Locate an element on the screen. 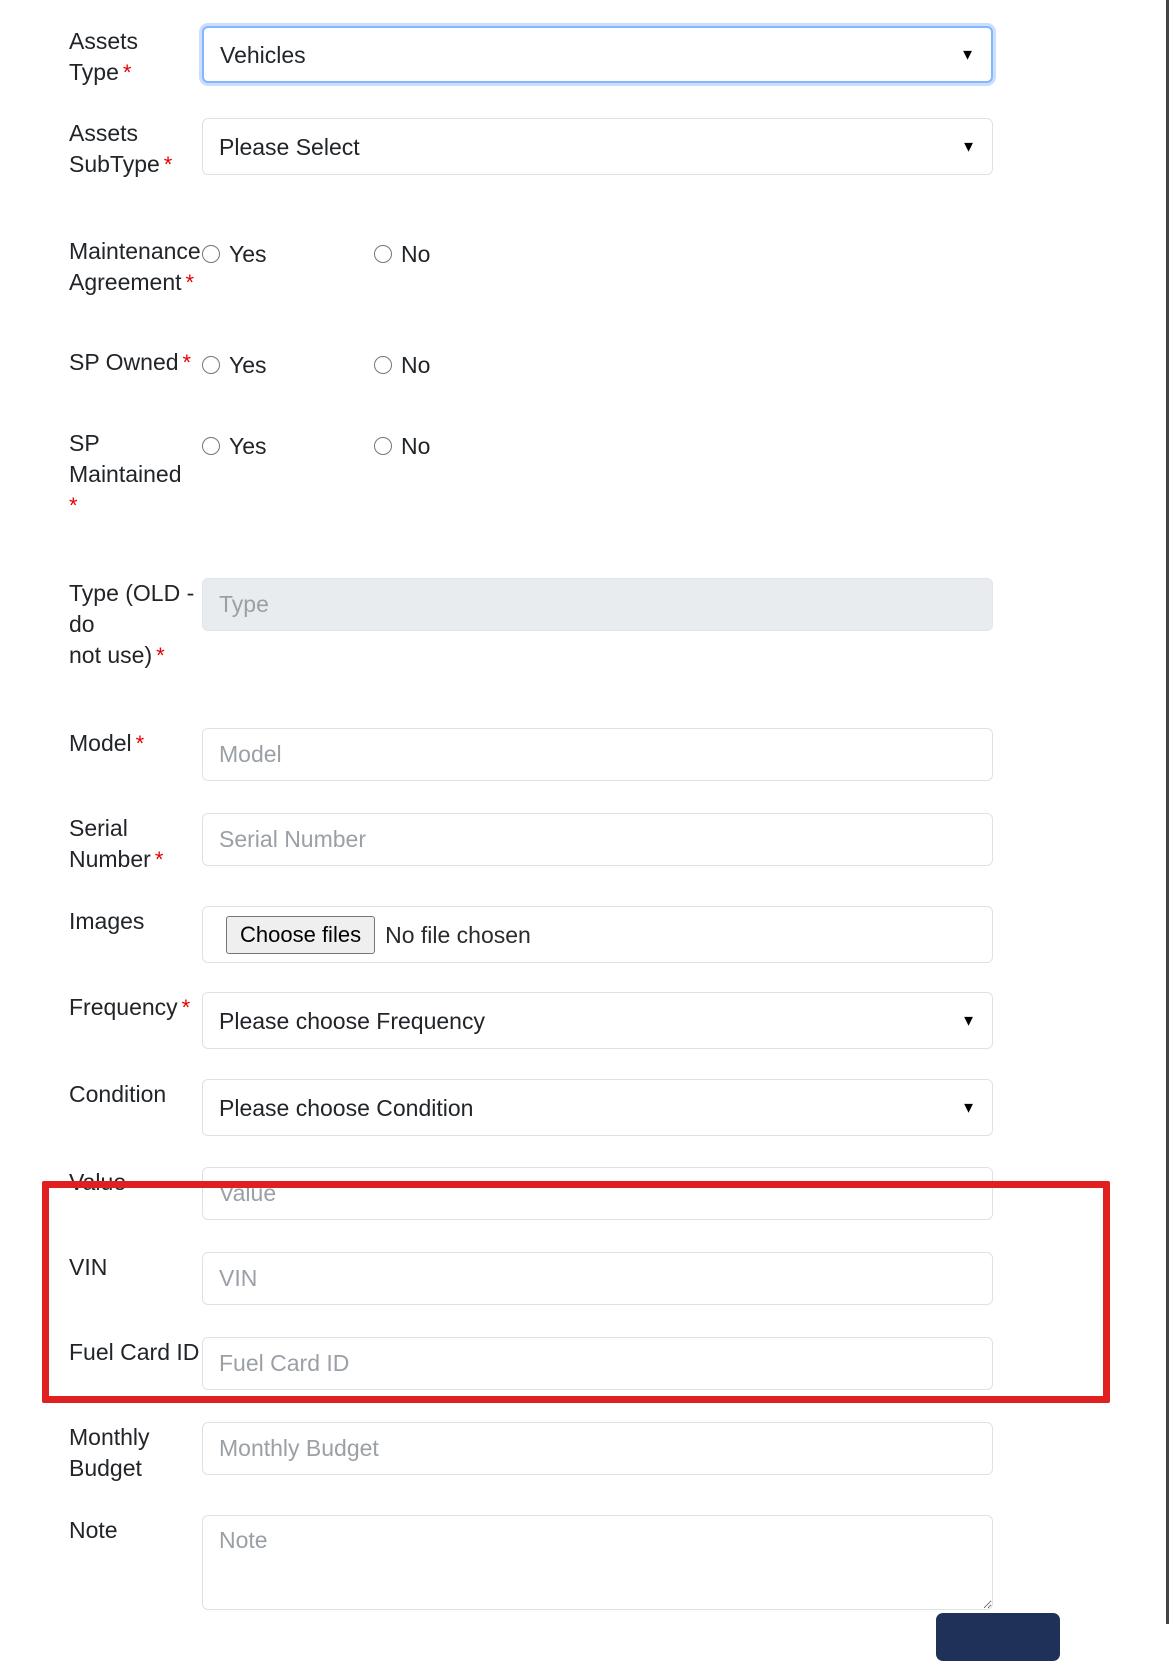 The height and width of the screenshot is (1661, 1172). field-row-fuel-card-id: Fuel Card ID is located at coordinates (583, 1363).